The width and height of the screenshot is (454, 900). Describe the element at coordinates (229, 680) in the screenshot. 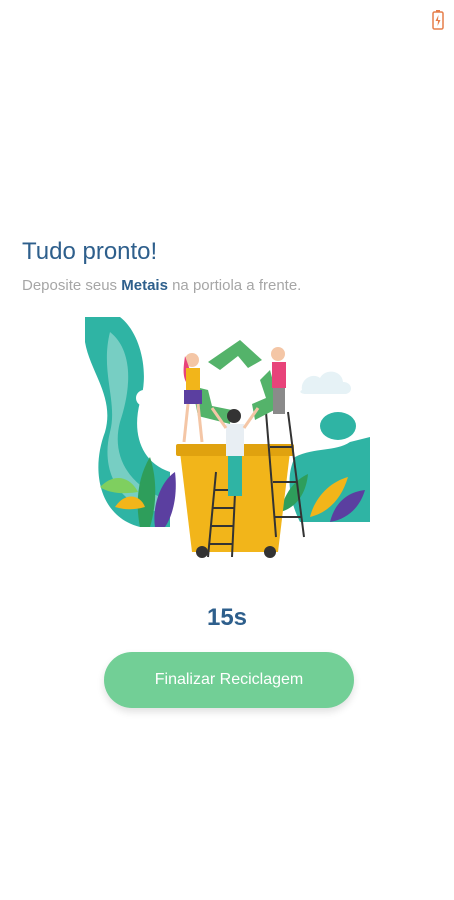

I see `finish-recycling-button: Finalizar Reciclagem` at that location.